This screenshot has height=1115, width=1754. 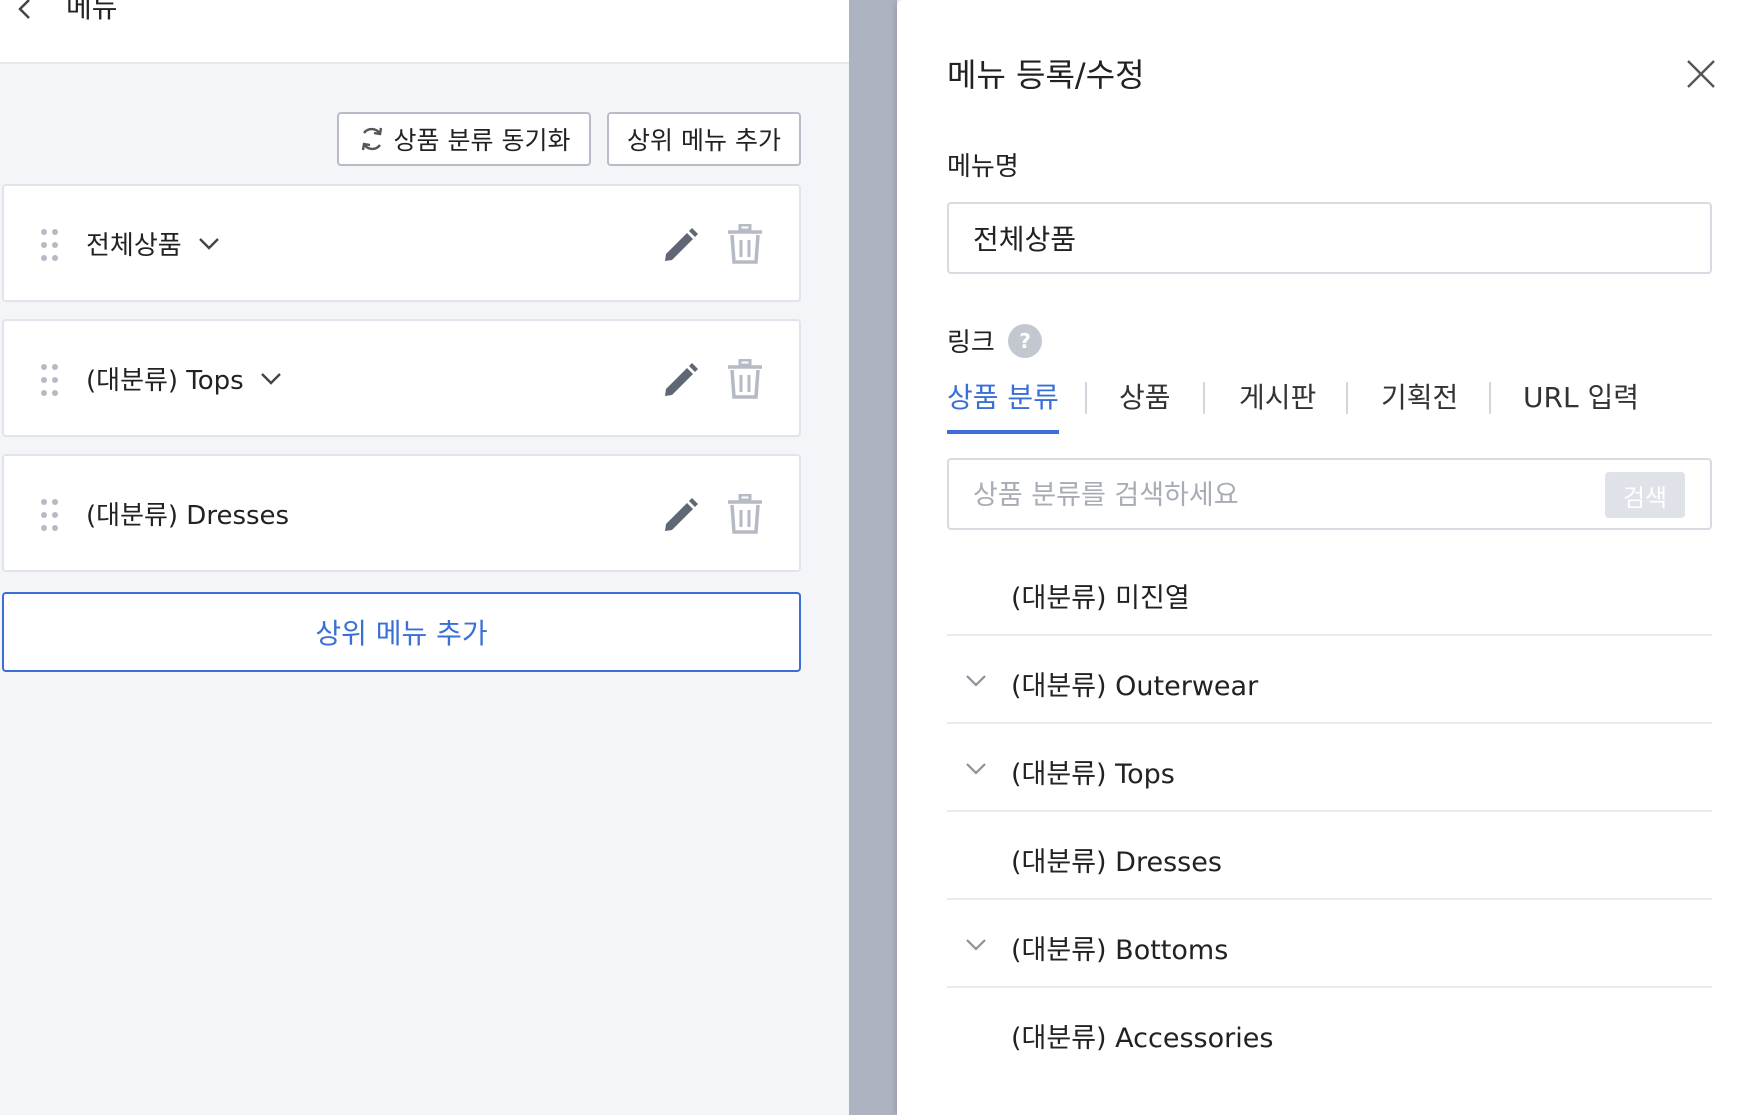 I want to click on add-top-menu-bottom-button: 상위 메뉴 추가, so click(x=401, y=632).